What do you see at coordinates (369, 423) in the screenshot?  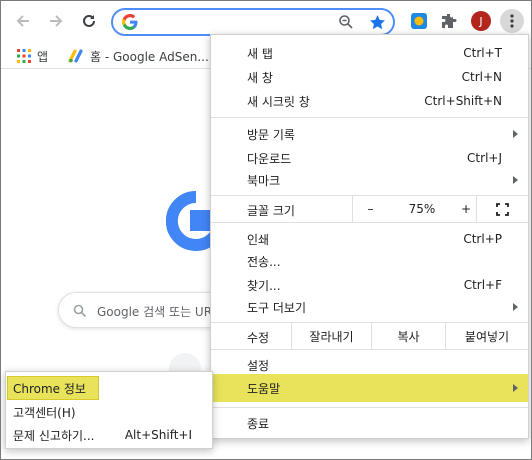 I see `menu-item-exit: 종료` at bounding box center [369, 423].